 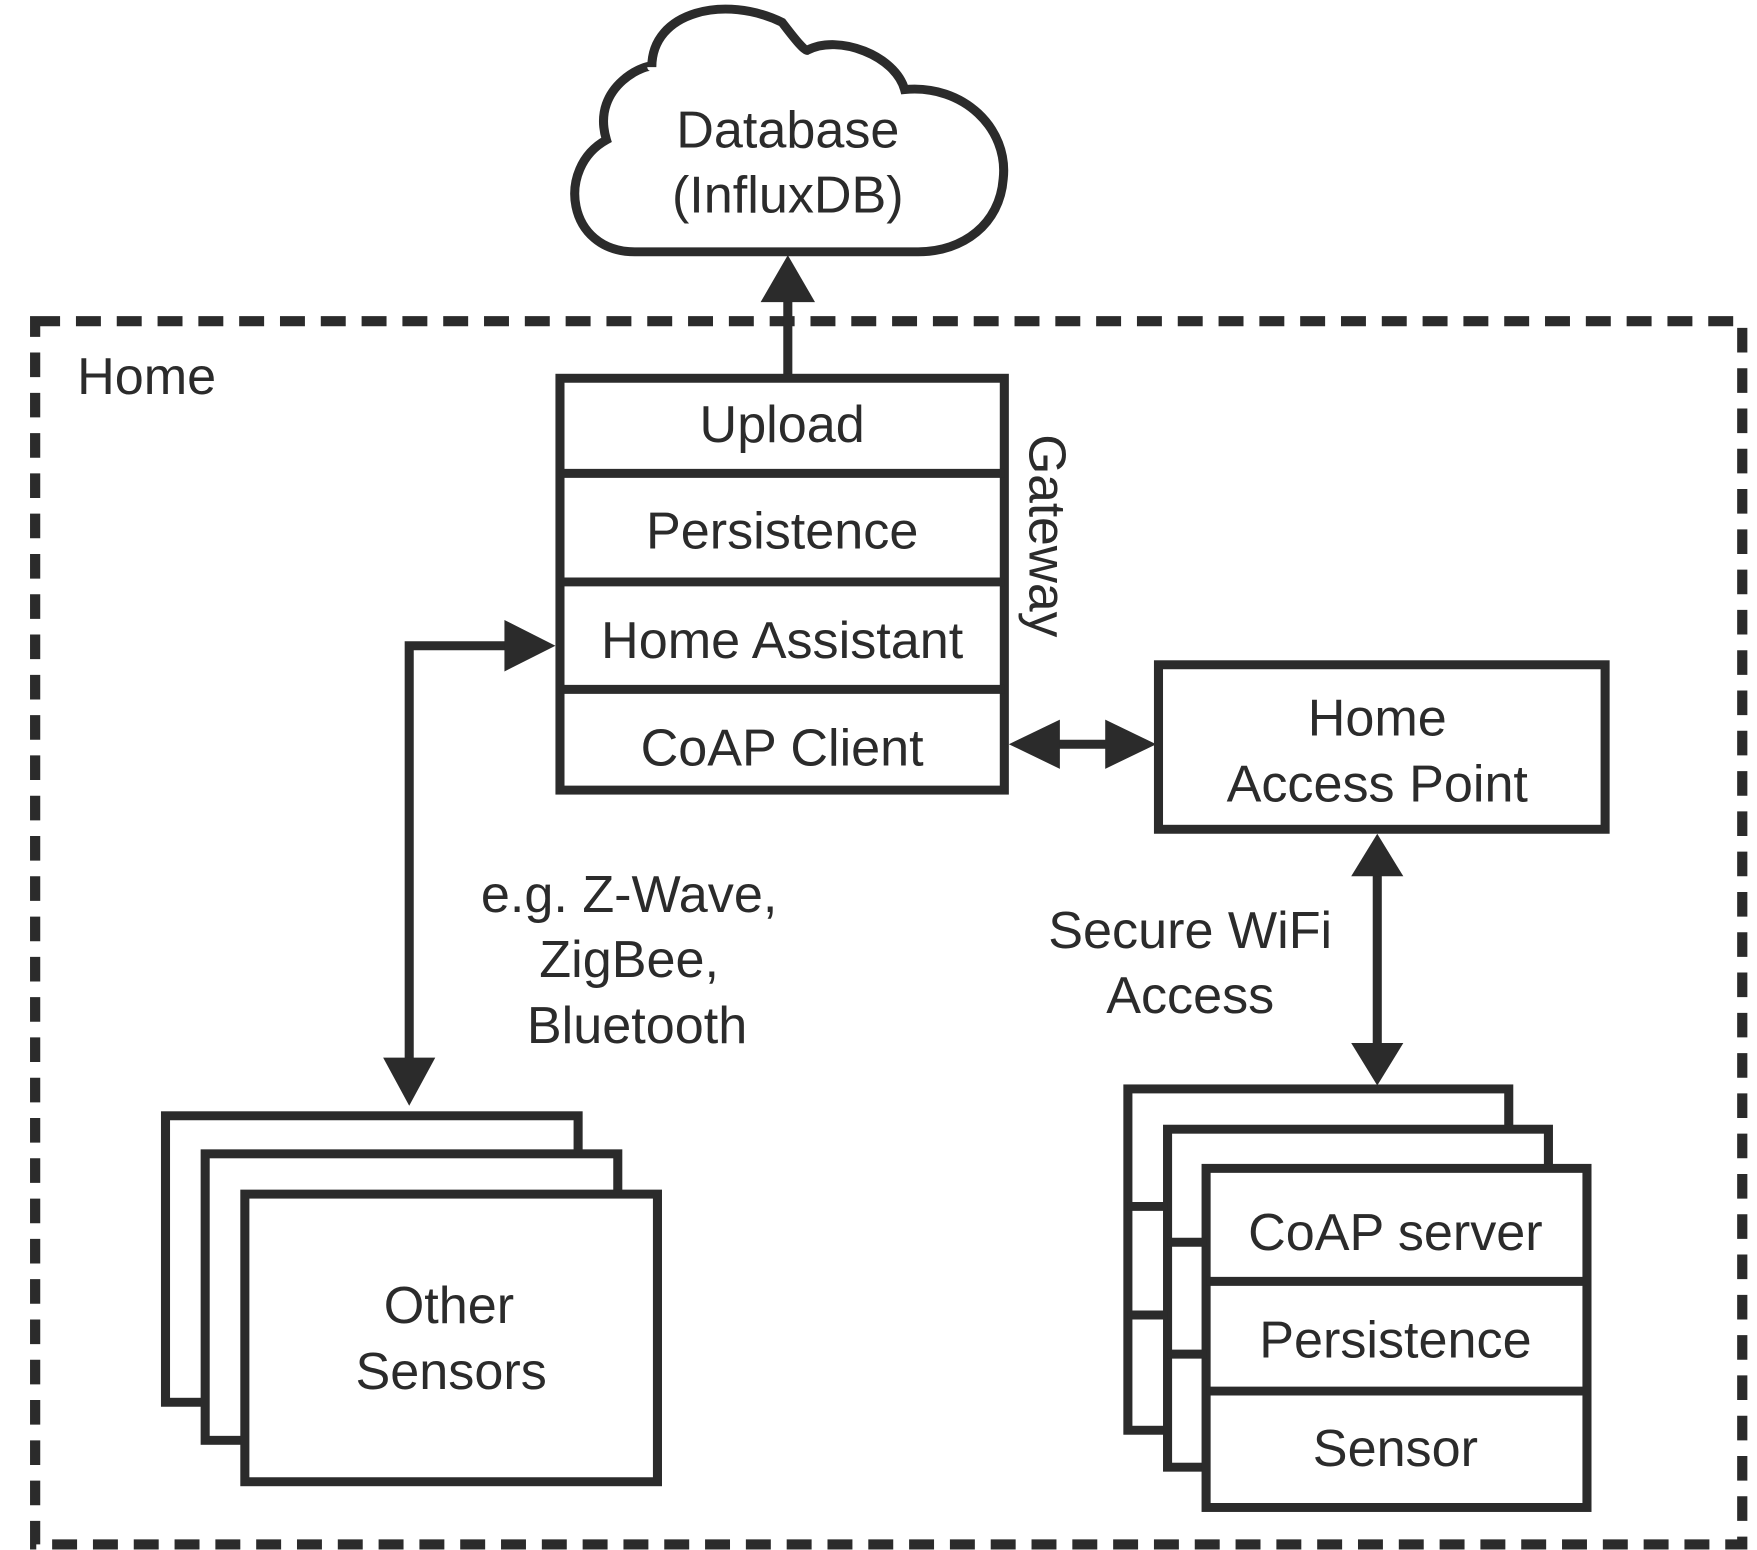 I want to click on gateway-layer-coap-client: CoAP Client, so click(x=783, y=748).